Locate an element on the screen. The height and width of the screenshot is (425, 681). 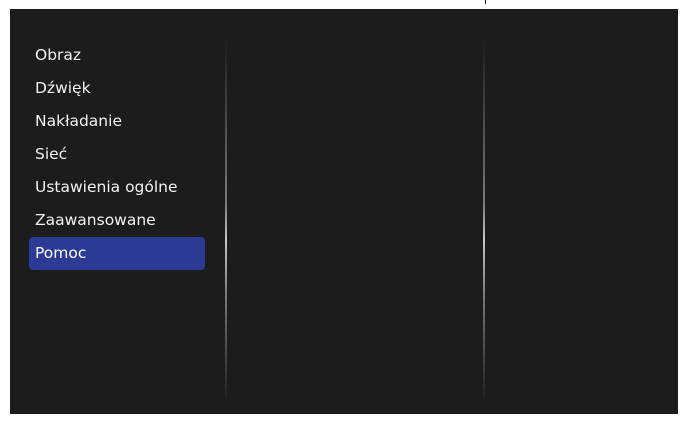
menu-item-obraz: Obraz is located at coordinates (117, 55).